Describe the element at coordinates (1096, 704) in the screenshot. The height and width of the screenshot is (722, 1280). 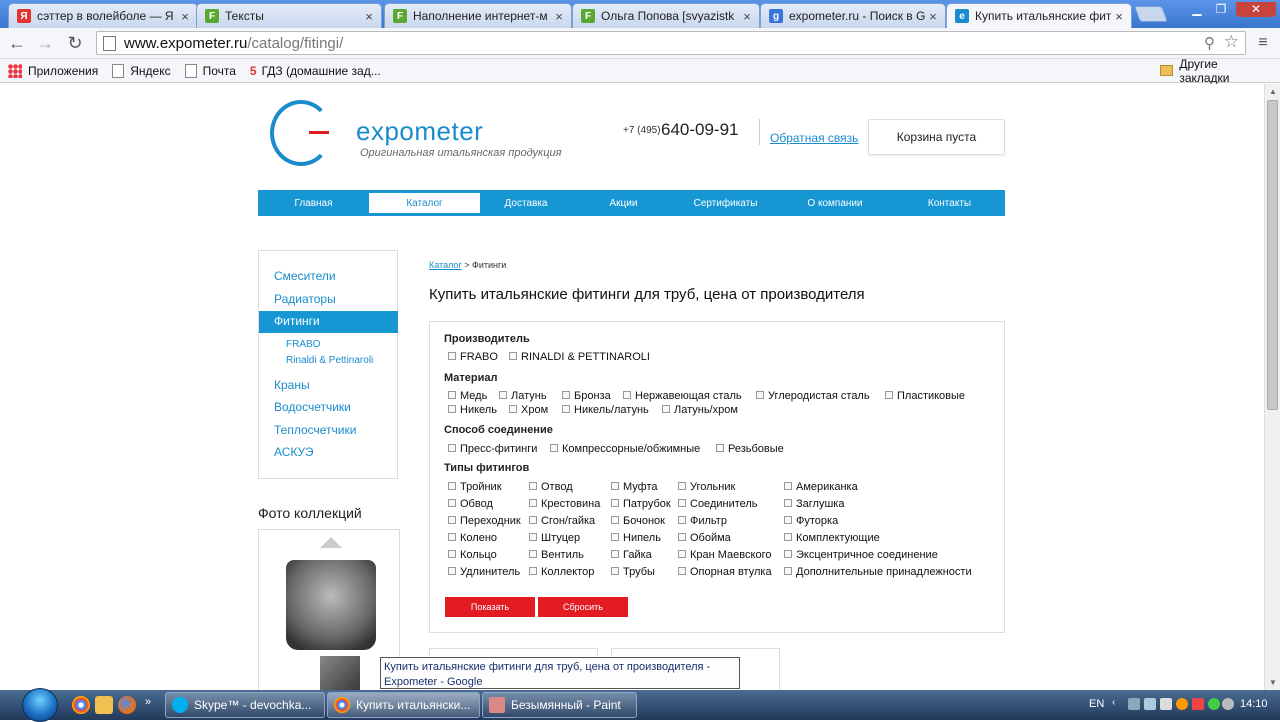
I see `language-indicator: EN` at that location.